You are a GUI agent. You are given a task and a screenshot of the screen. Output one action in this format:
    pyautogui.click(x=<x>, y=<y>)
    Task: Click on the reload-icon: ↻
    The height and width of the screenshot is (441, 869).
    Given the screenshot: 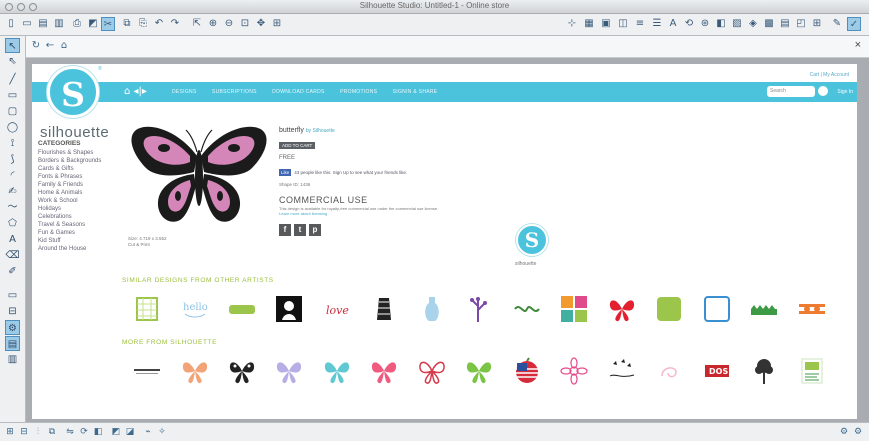 What is the action you would take?
    pyautogui.click(x=36, y=46)
    